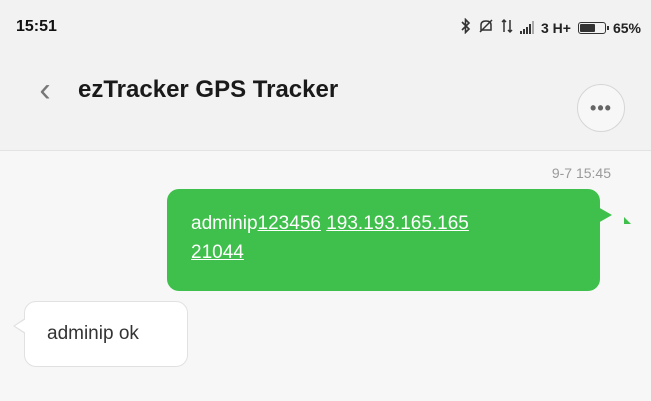  What do you see at coordinates (224, 223) in the screenshot?
I see `sent-message-prefix: adminip` at bounding box center [224, 223].